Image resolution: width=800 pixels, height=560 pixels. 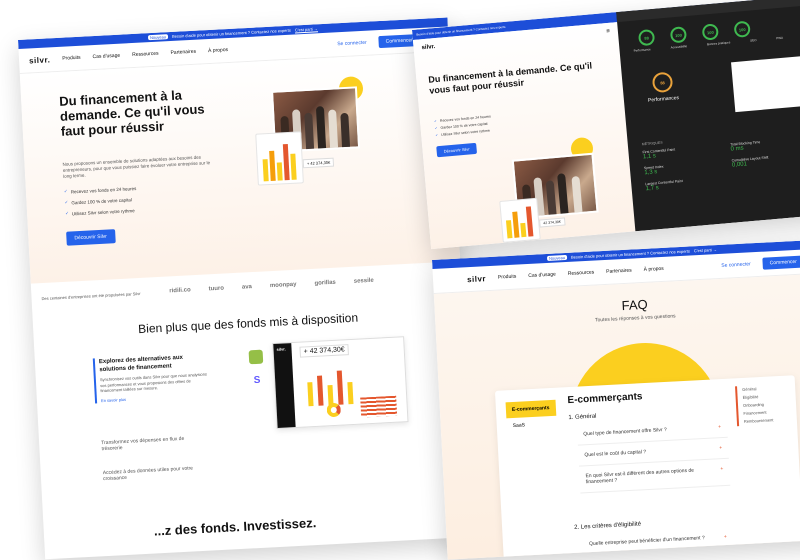 What do you see at coordinates (608, 526) in the screenshot?
I see `group-eligibility: 2. Les critères d'éligibilité` at bounding box center [608, 526].